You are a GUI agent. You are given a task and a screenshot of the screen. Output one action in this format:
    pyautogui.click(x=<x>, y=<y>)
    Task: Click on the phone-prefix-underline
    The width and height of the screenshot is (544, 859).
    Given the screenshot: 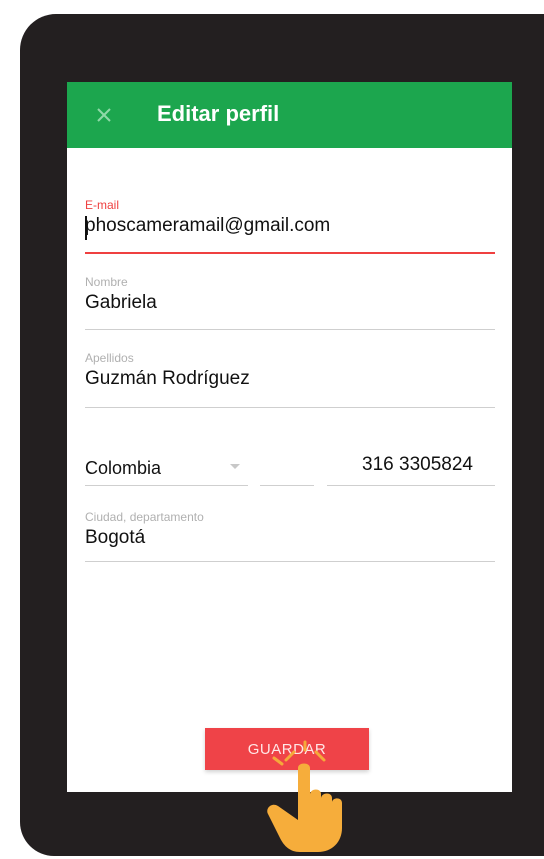 What is the action you would take?
    pyautogui.click(x=287, y=485)
    